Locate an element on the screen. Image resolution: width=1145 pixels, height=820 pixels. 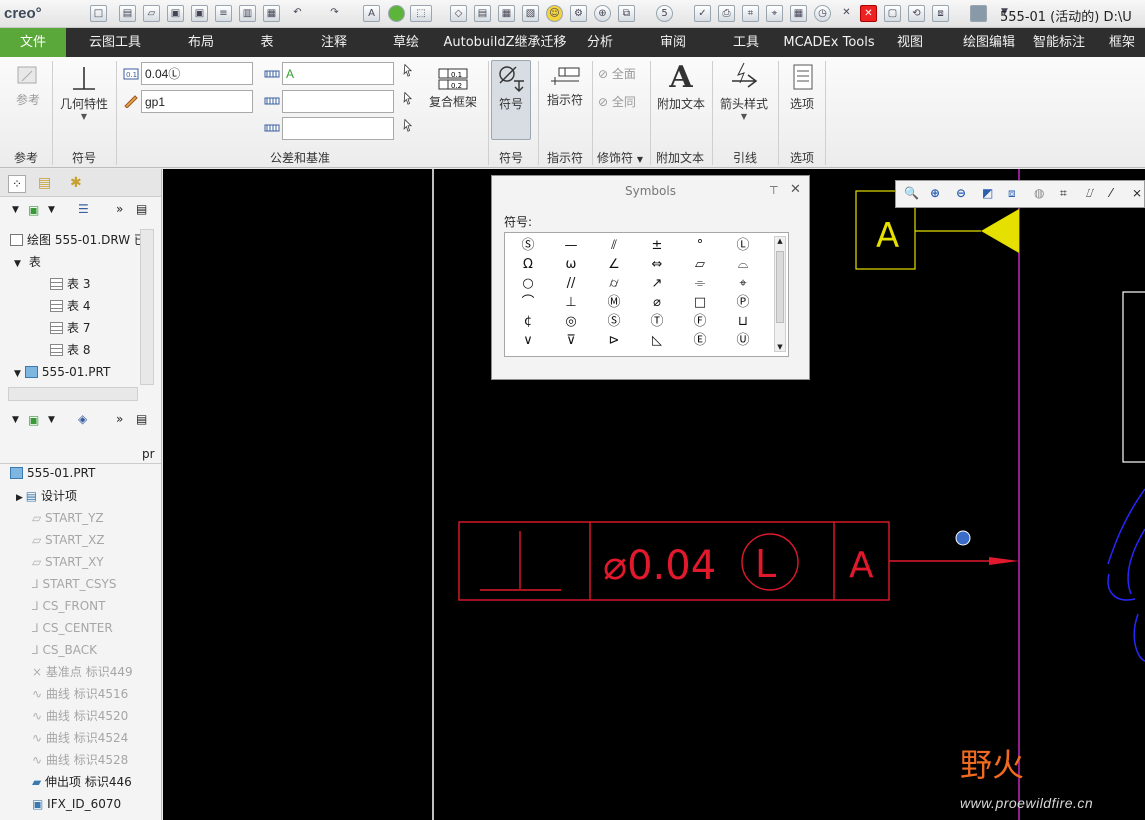
tree-settings-icon: ☰ is located at coordinates (83, 209).